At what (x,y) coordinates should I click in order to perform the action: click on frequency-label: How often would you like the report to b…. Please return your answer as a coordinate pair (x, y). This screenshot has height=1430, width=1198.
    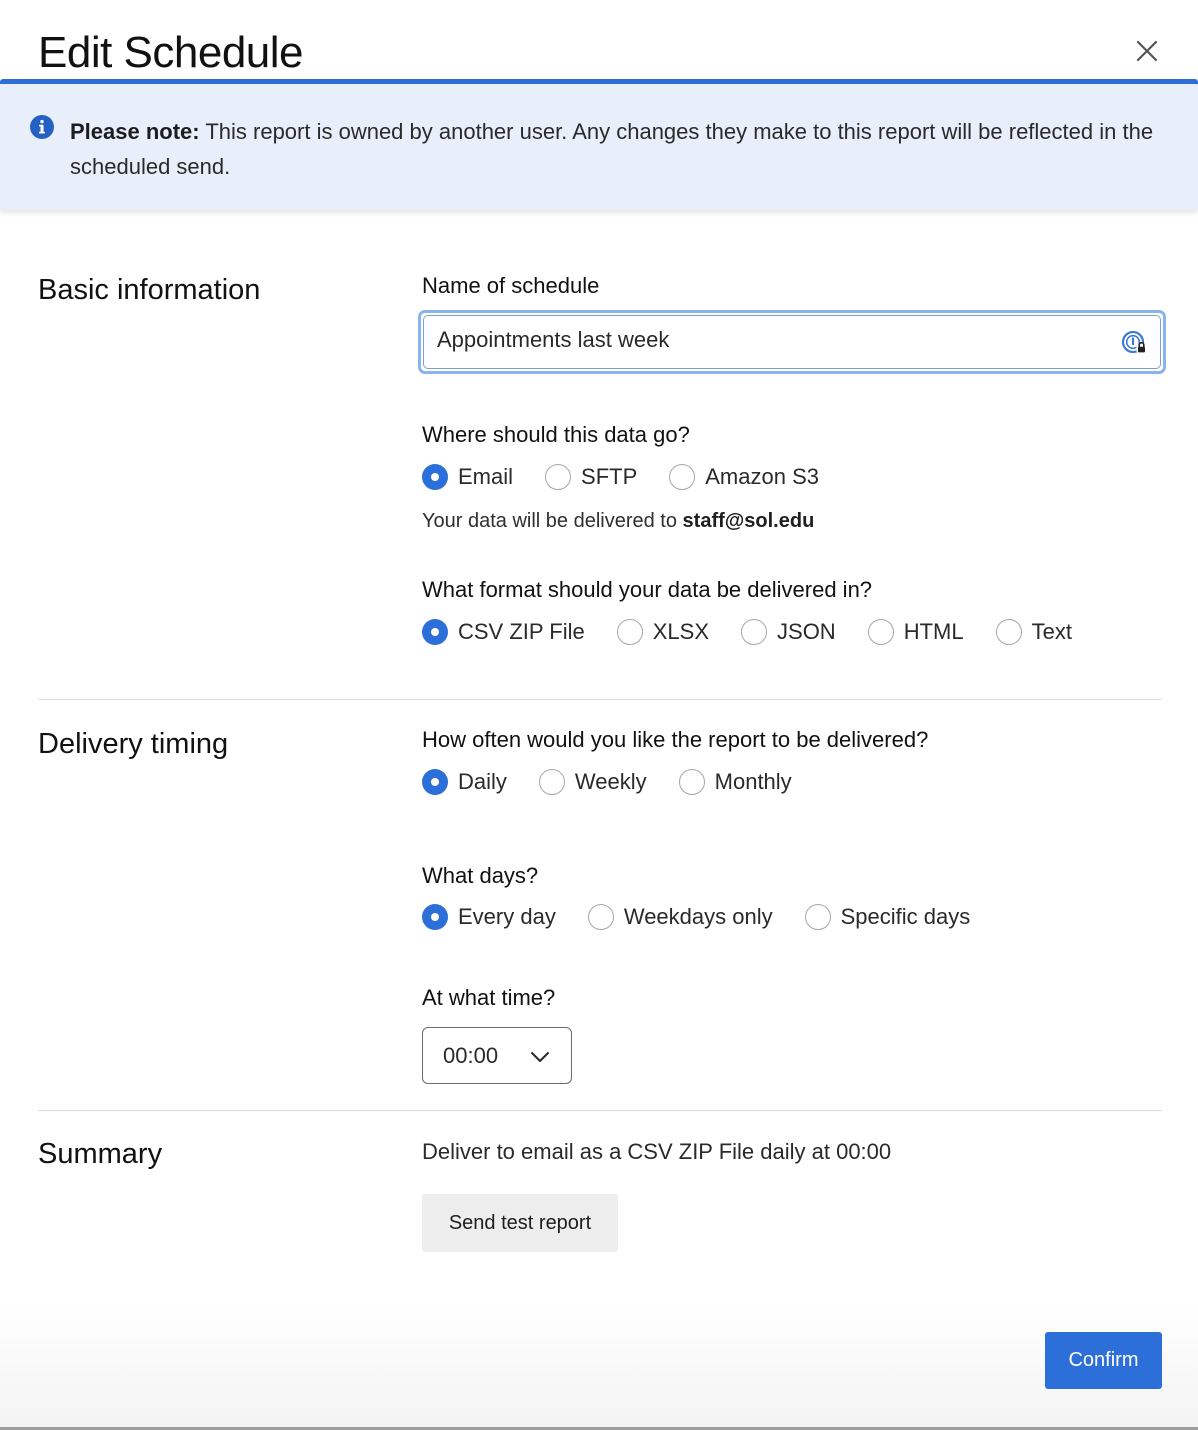
    Looking at the image, I should click on (675, 739).